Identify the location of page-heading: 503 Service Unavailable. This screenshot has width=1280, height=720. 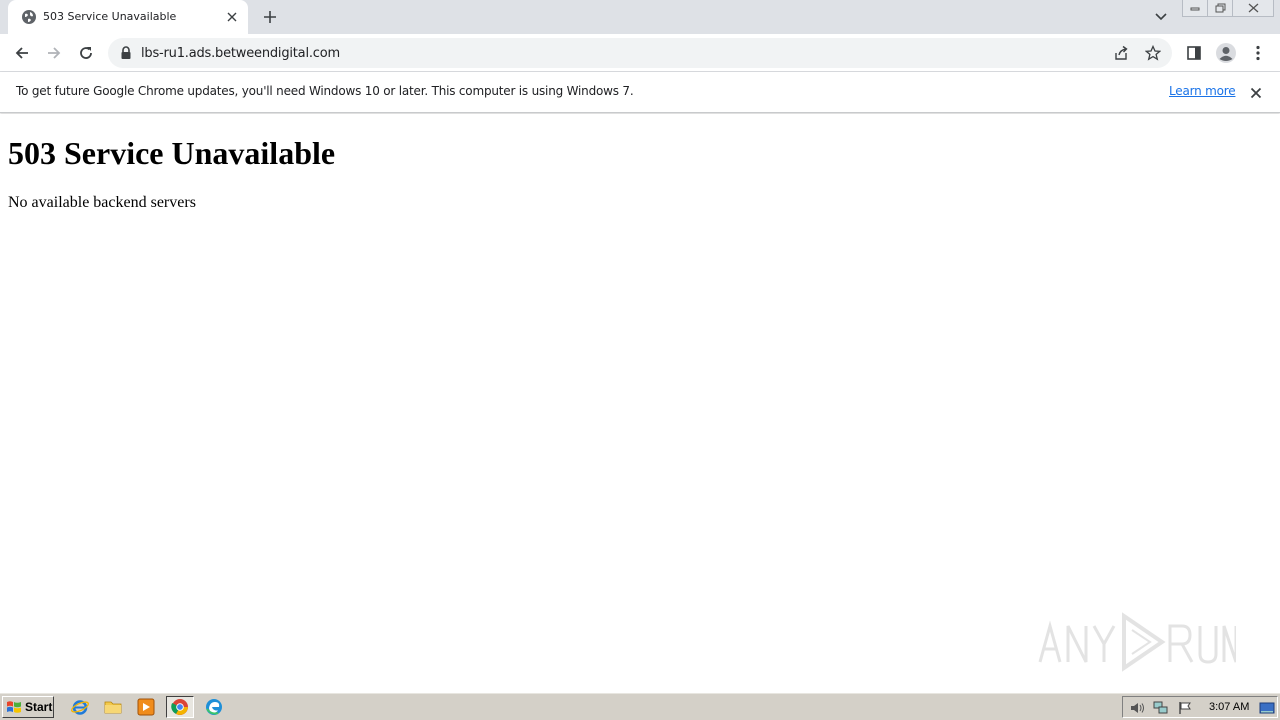
(172, 153).